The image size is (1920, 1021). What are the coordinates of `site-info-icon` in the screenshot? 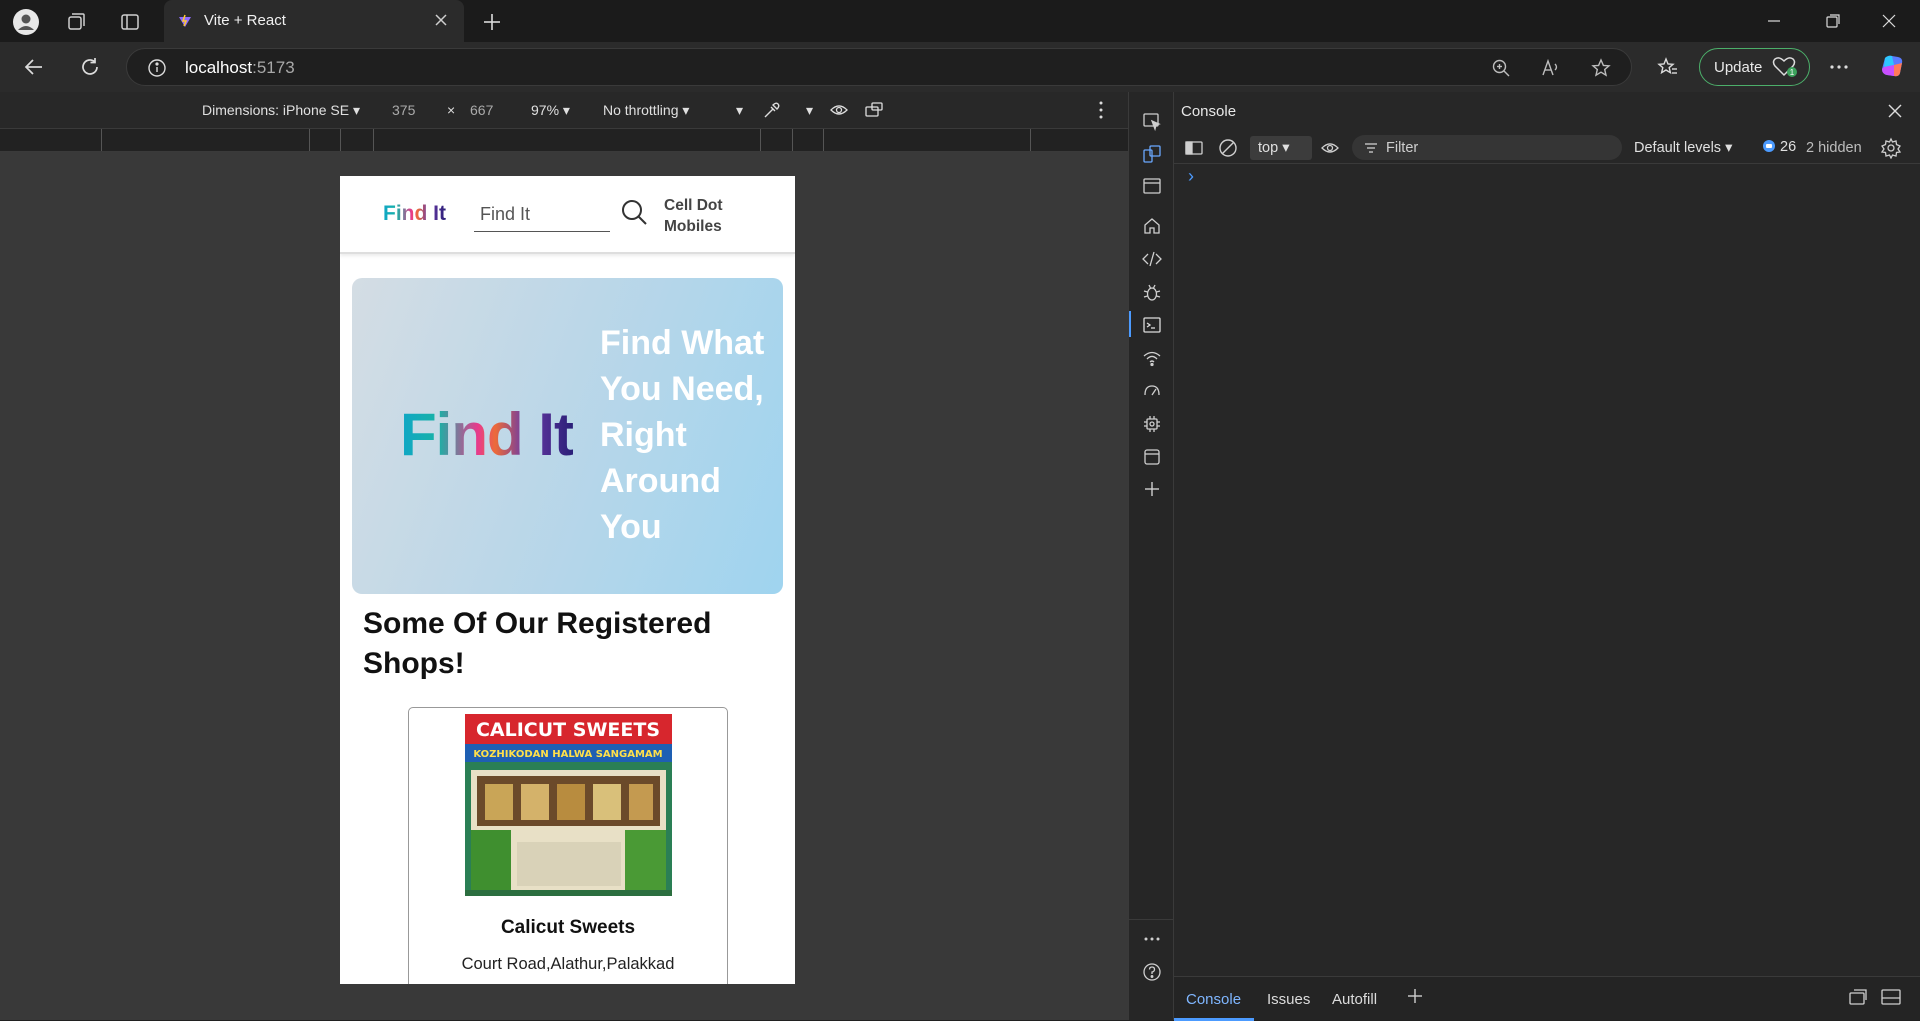 It's located at (157, 68).